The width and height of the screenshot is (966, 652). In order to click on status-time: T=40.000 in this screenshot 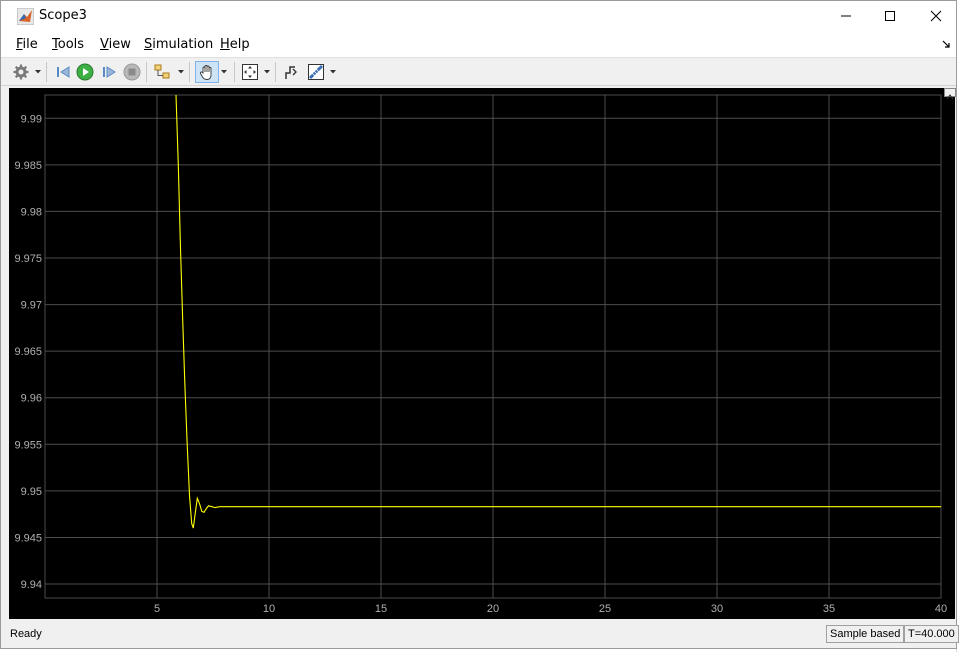, I will do `click(931, 634)`.